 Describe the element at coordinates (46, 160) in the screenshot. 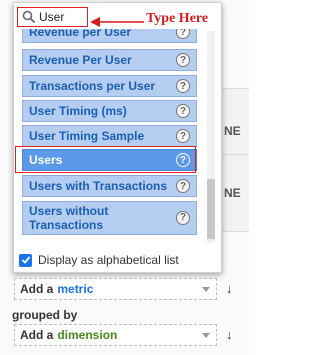

I see `metric-item-label: Users` at that location.